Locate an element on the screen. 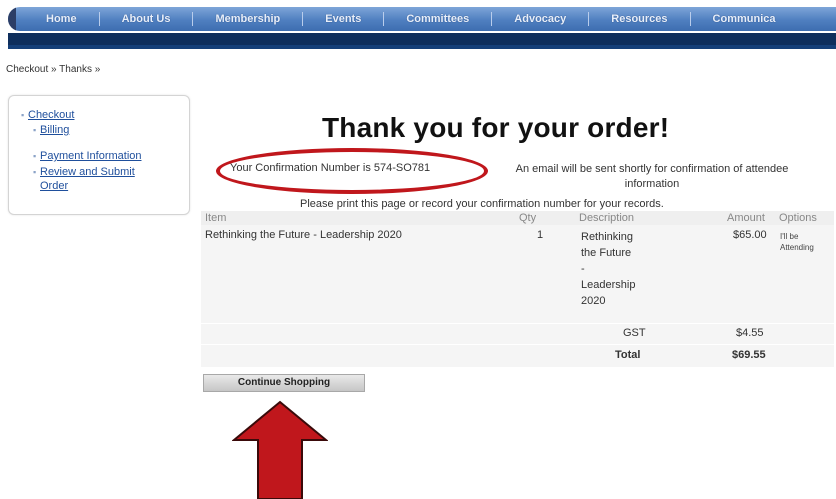 This screenshot has height=499, width=836. nav-item-advocacy: Advocacy is located at coordinates (541, 19).